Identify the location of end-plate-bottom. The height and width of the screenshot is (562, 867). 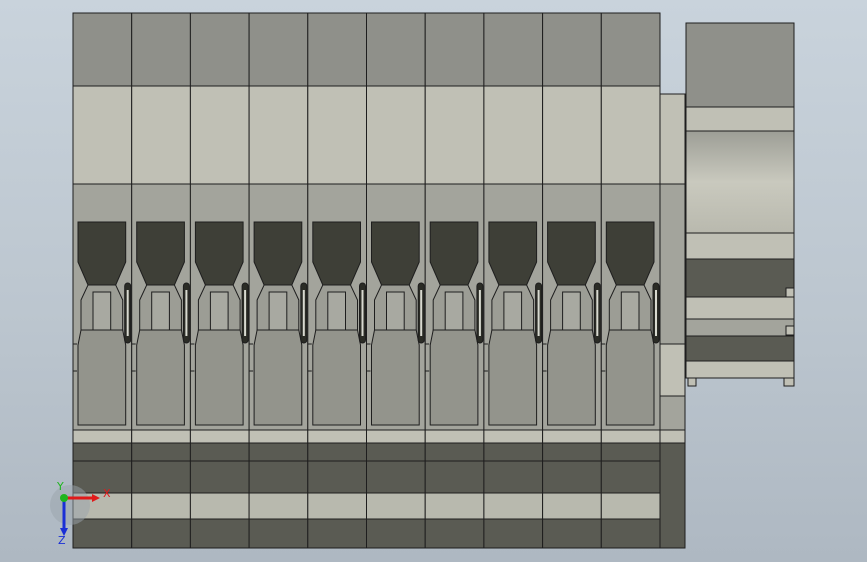
(672, 495).